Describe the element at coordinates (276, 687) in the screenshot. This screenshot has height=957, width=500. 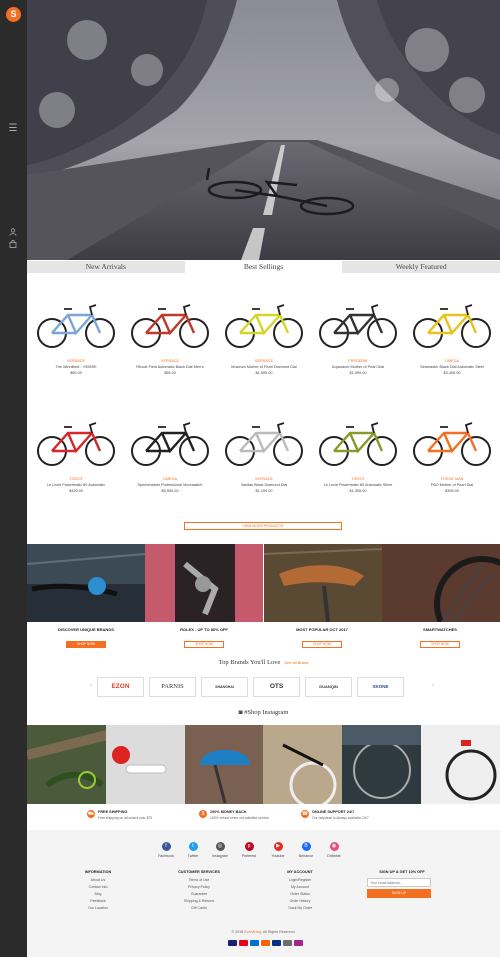
I see `brand-logo: OTS` at that location.